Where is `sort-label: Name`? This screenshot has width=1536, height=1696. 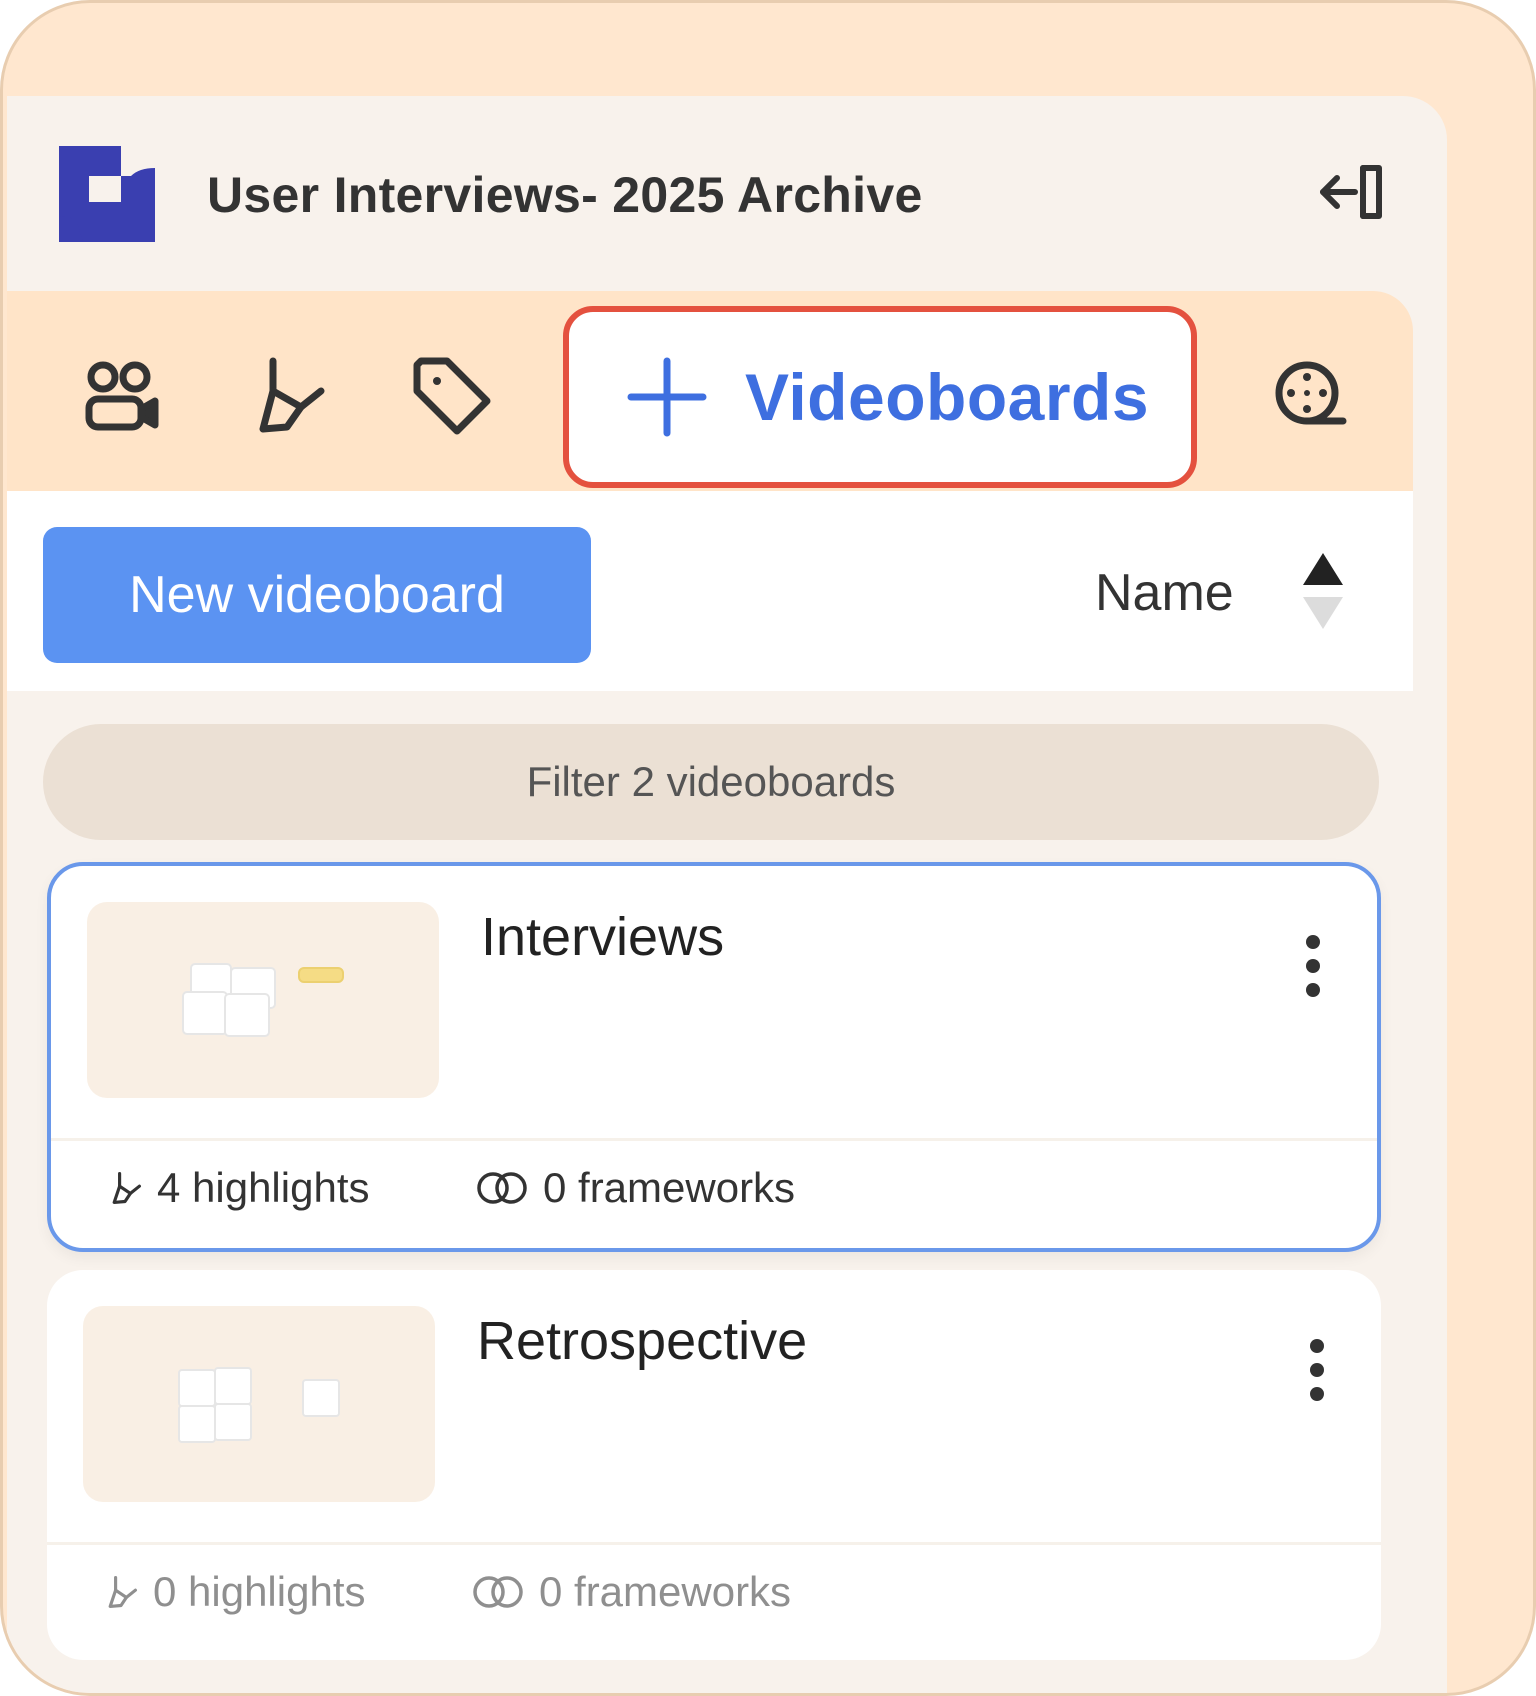
sort-label: Name is located at coordinates (1164, 593).